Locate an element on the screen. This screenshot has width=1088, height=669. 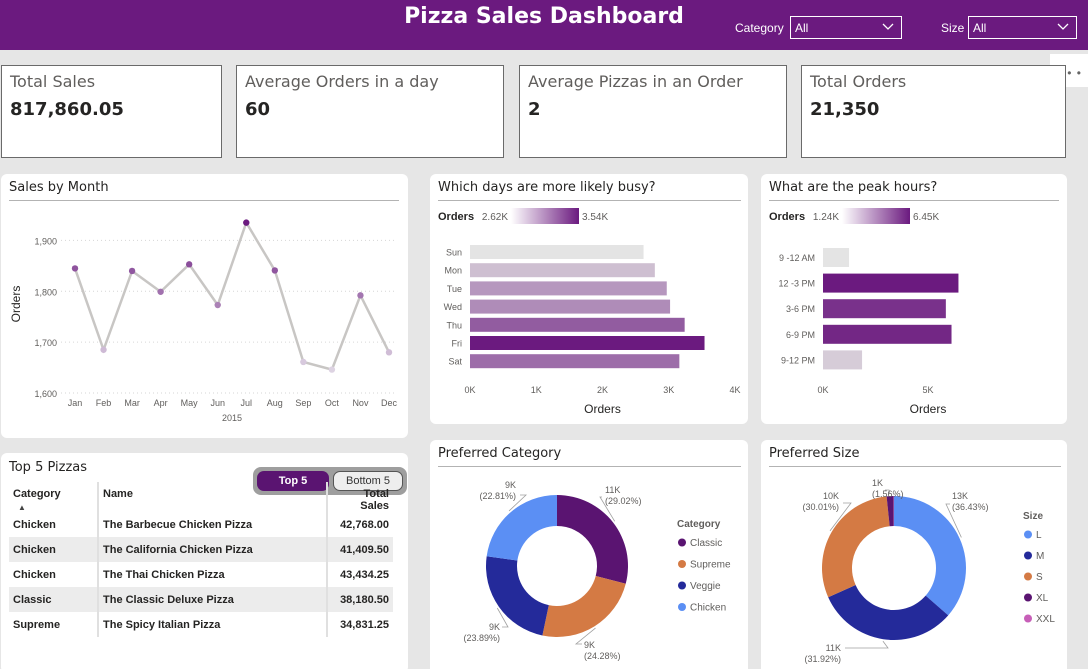
cell-category: Supreme is located at coordinates (54, 624).